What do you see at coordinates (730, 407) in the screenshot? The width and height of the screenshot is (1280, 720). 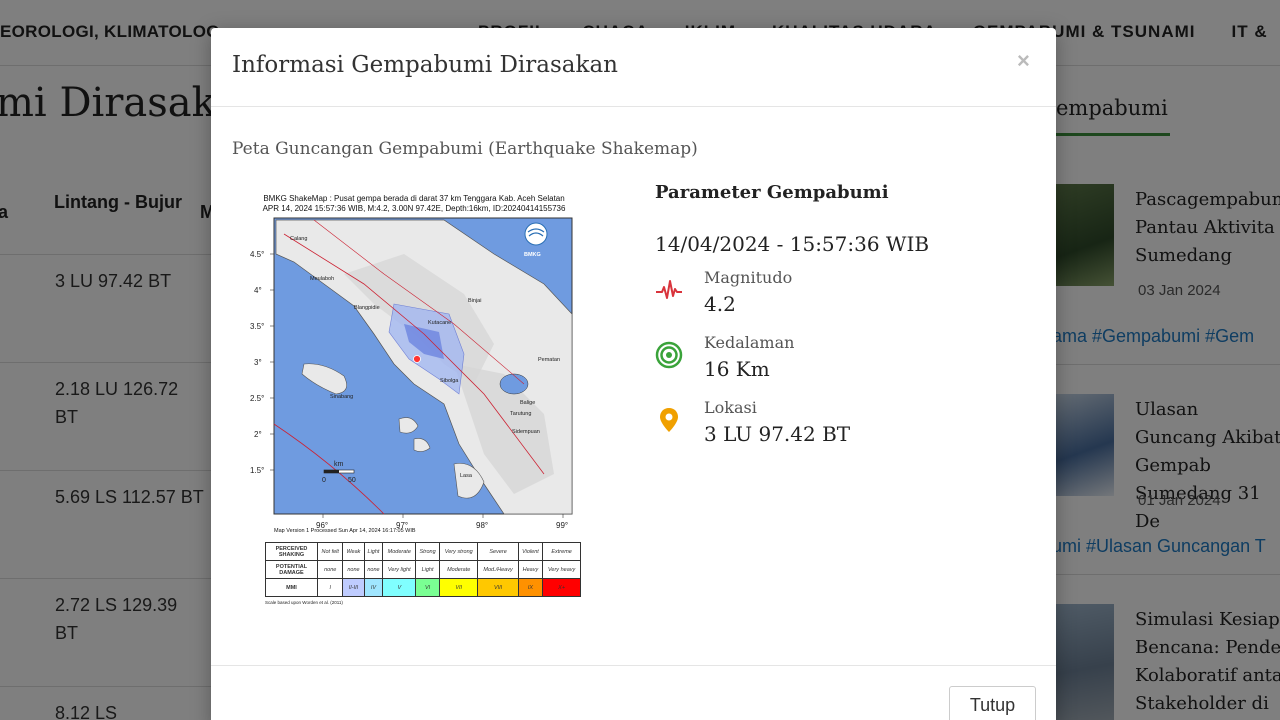 I see `location-label: Lokasi` at bounding box center [730, 407].